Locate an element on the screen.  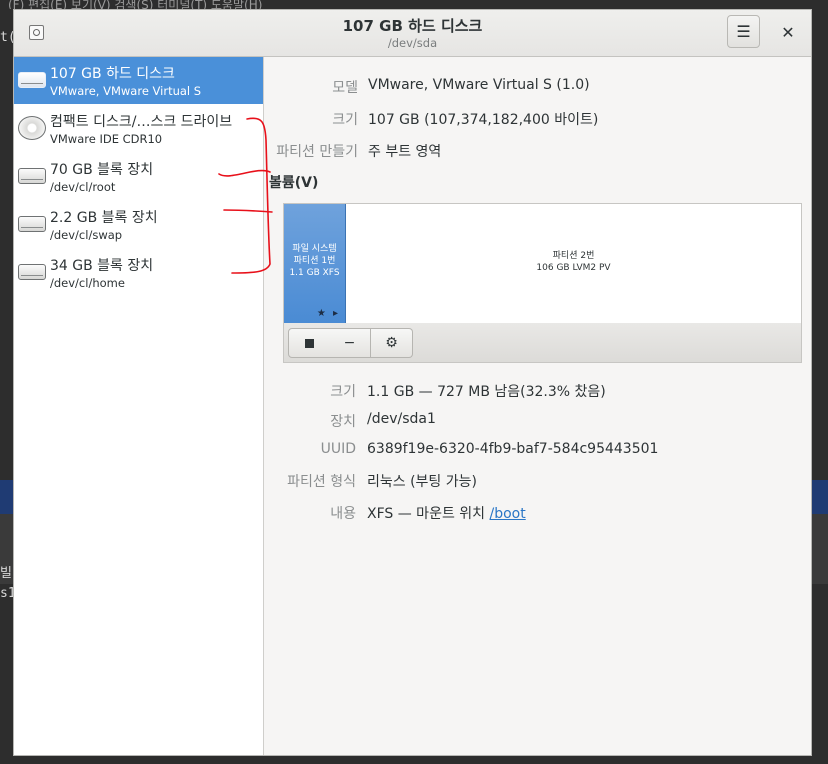
size-value: 107 GB (107,374,182,400 바이트) is located at coordinates (483, 120).